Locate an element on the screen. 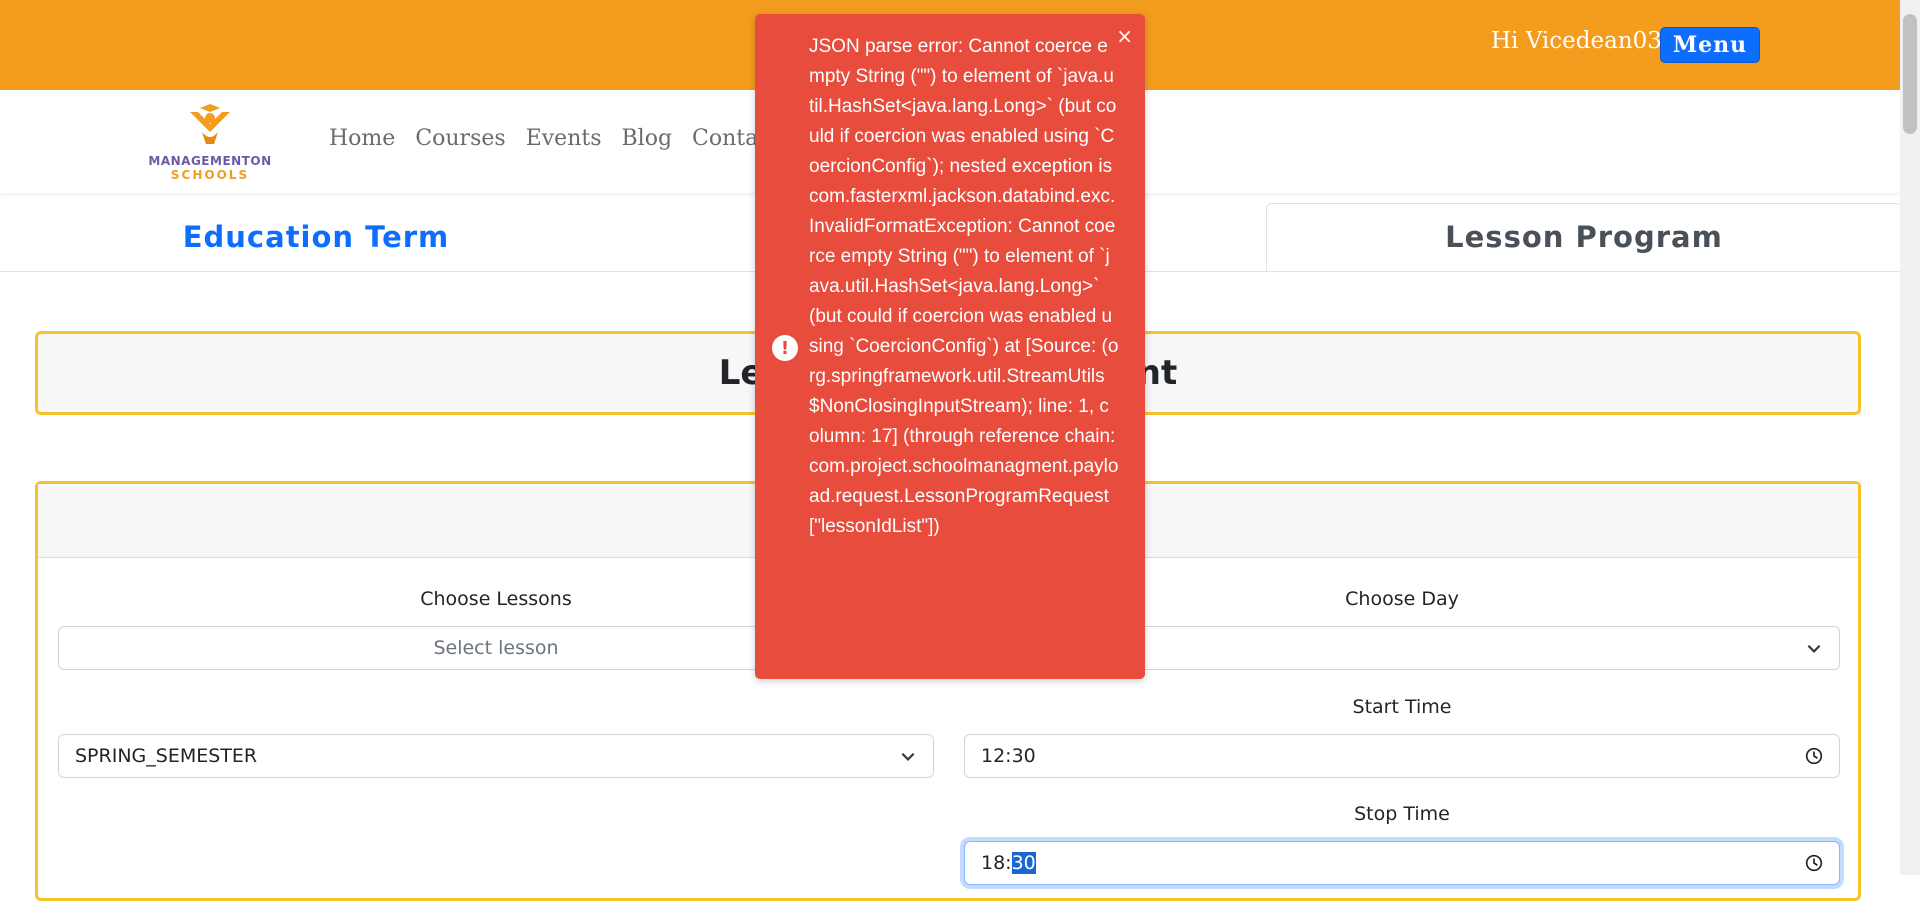  close-icon: × is located at coordinates (1124, 36).